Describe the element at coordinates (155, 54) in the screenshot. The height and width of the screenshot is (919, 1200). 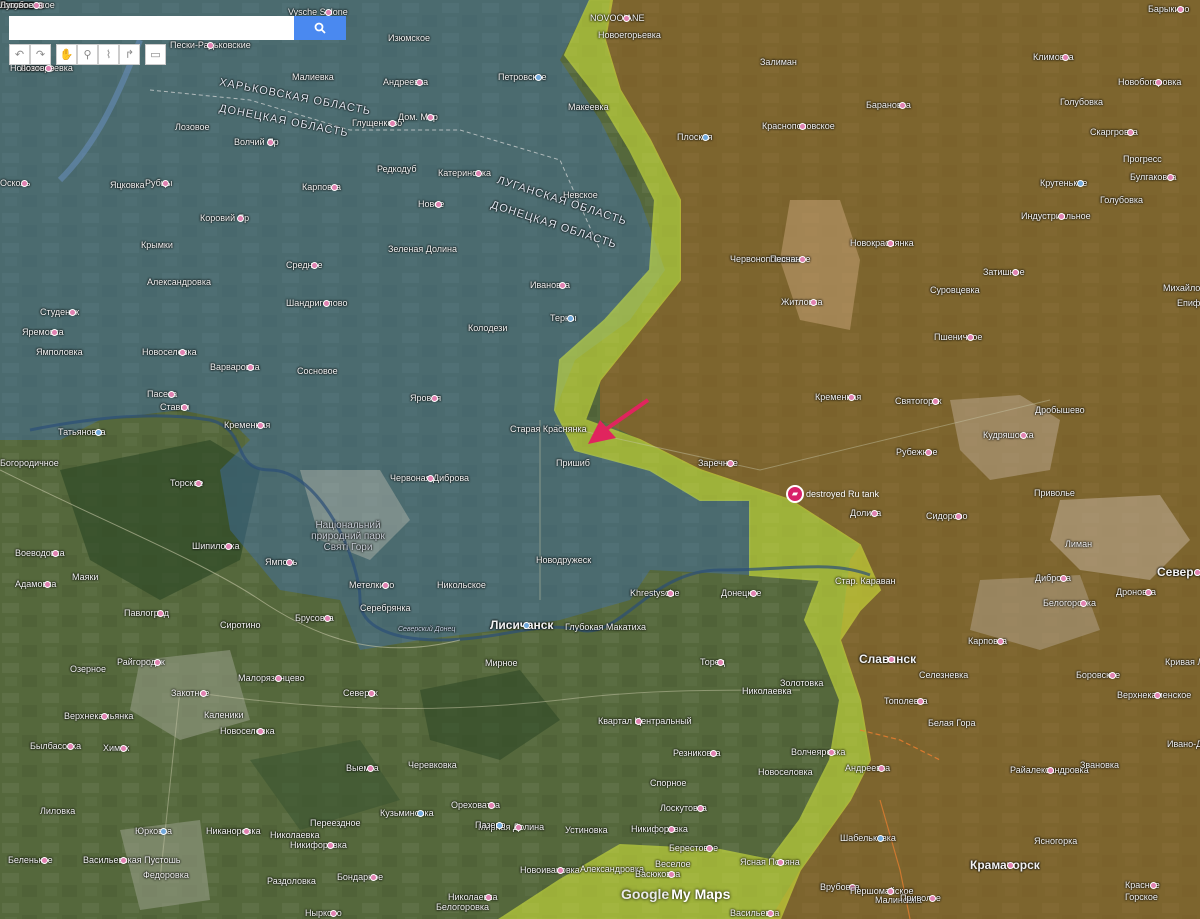
I see `ruler-button: ▭` at that location.